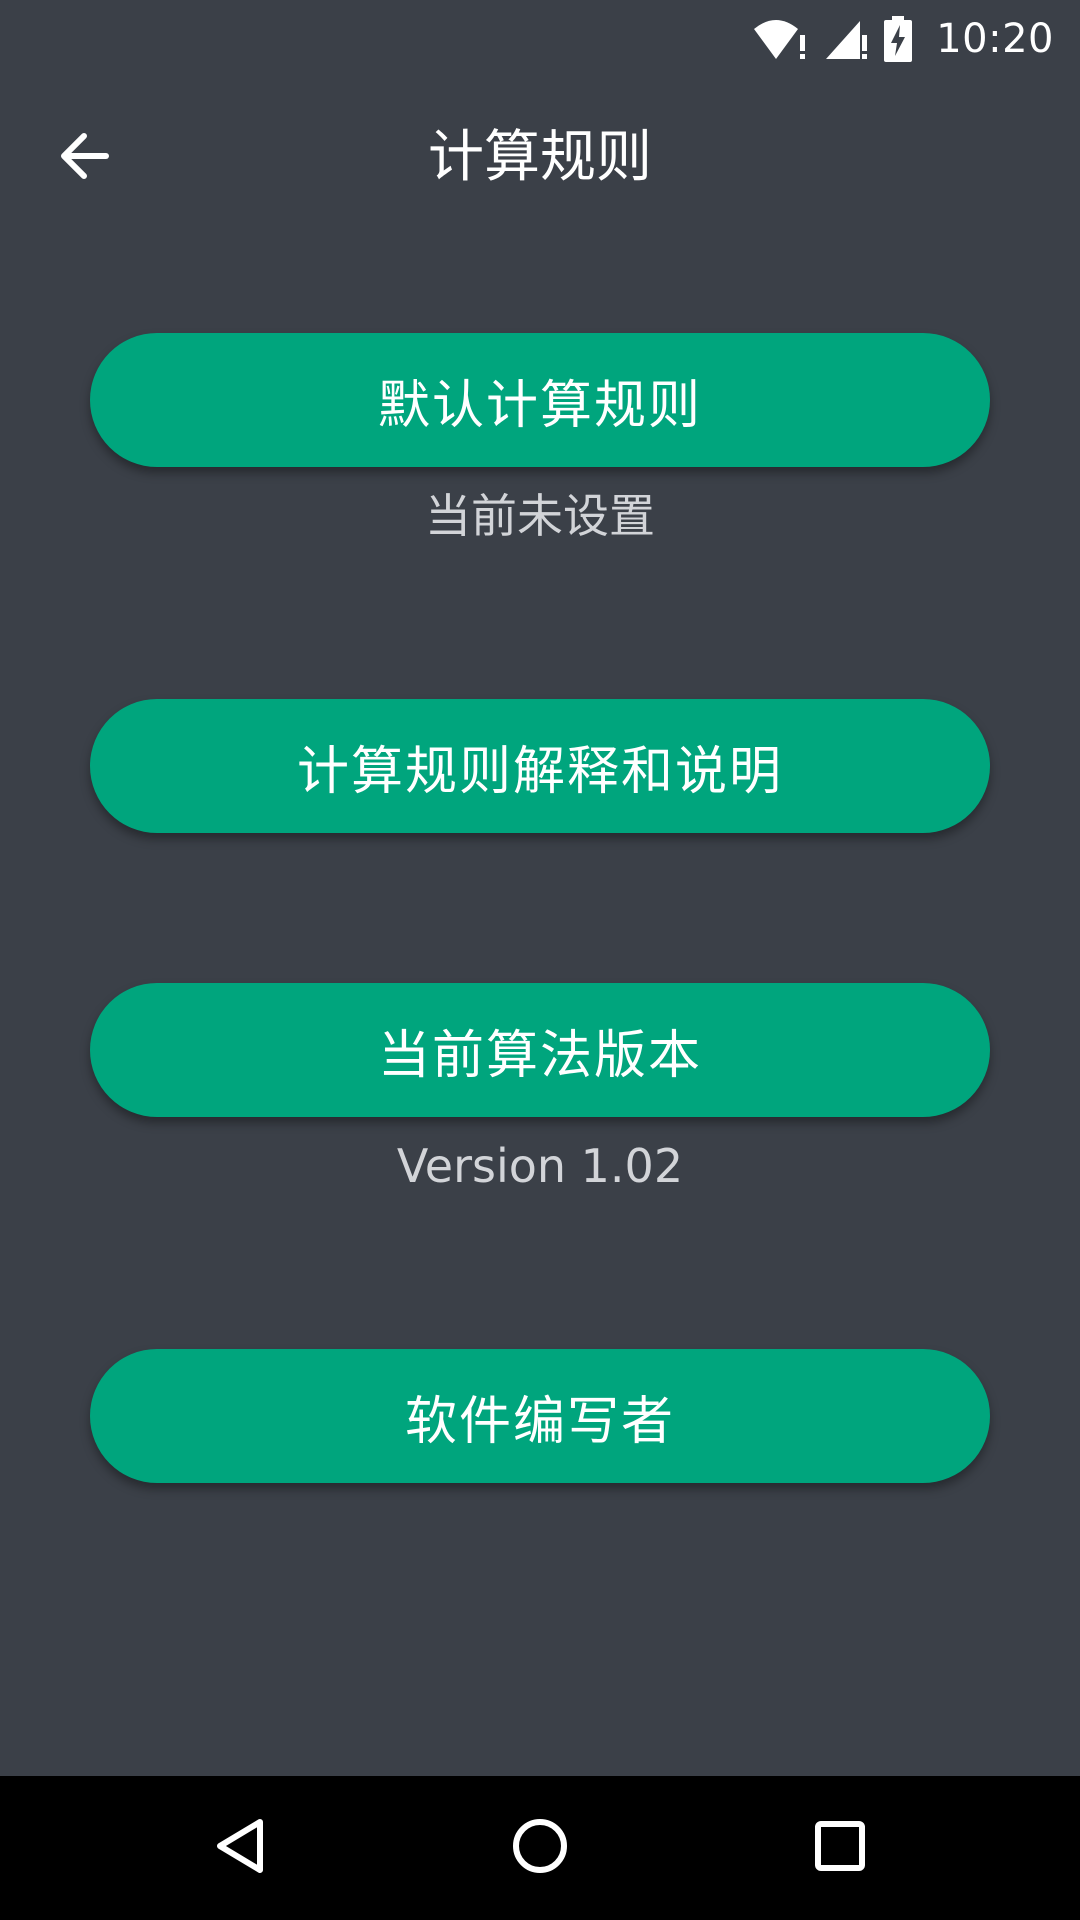 This screenshot has width=1080, height=1920. I want to click on nav-recents-button, so click(840, 1848).